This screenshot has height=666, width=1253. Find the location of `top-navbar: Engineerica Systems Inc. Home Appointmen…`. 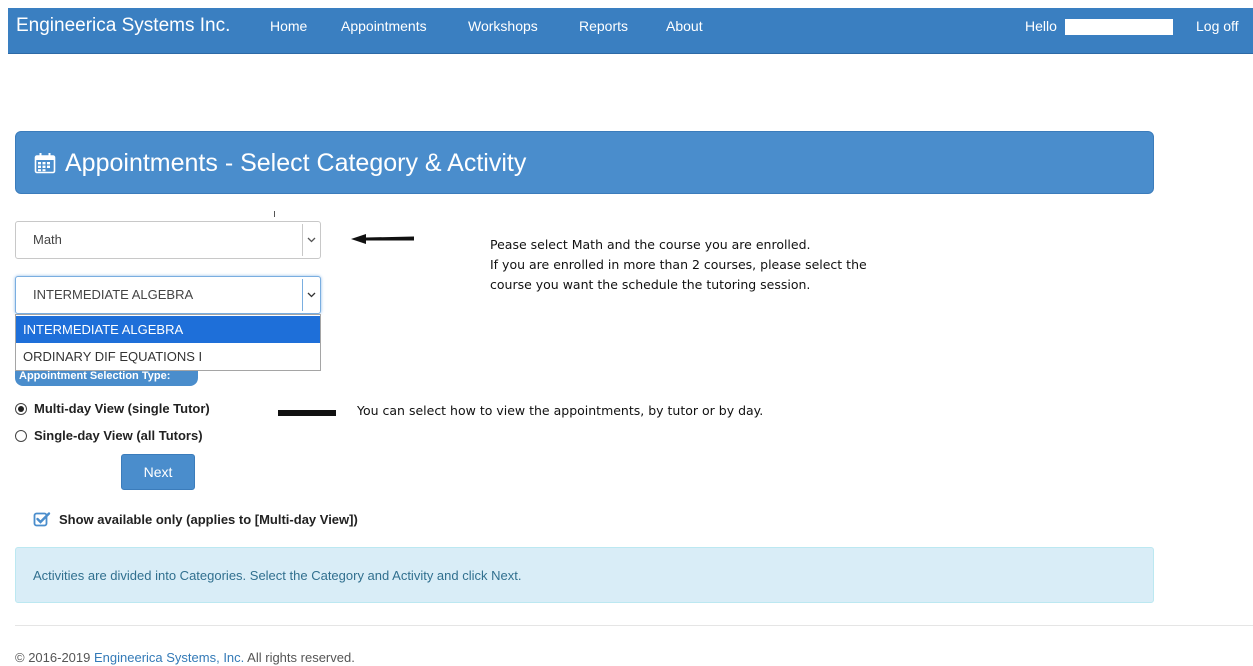

top-navbar: Engineerica Systems Inc. Home Appointmen… is located at coordinates (630, 31).